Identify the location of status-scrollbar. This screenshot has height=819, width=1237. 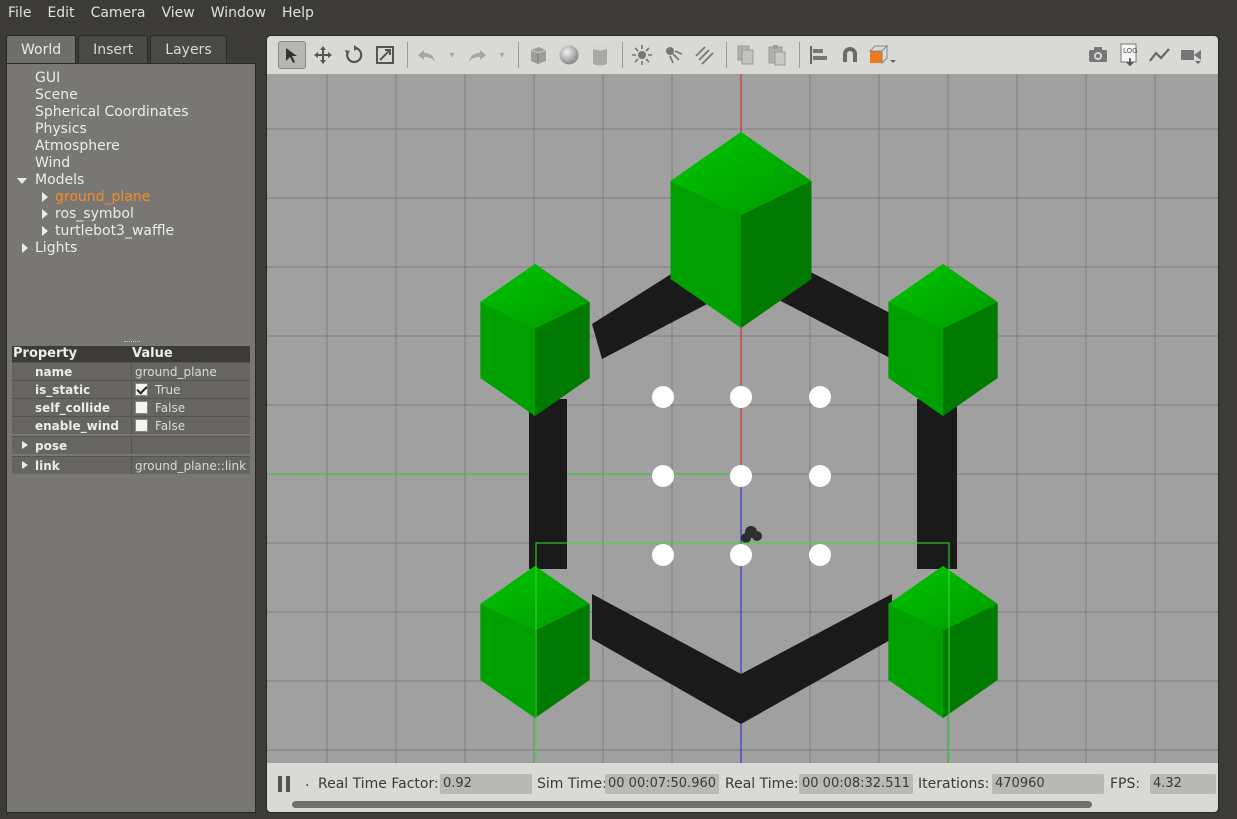
(692, 804).